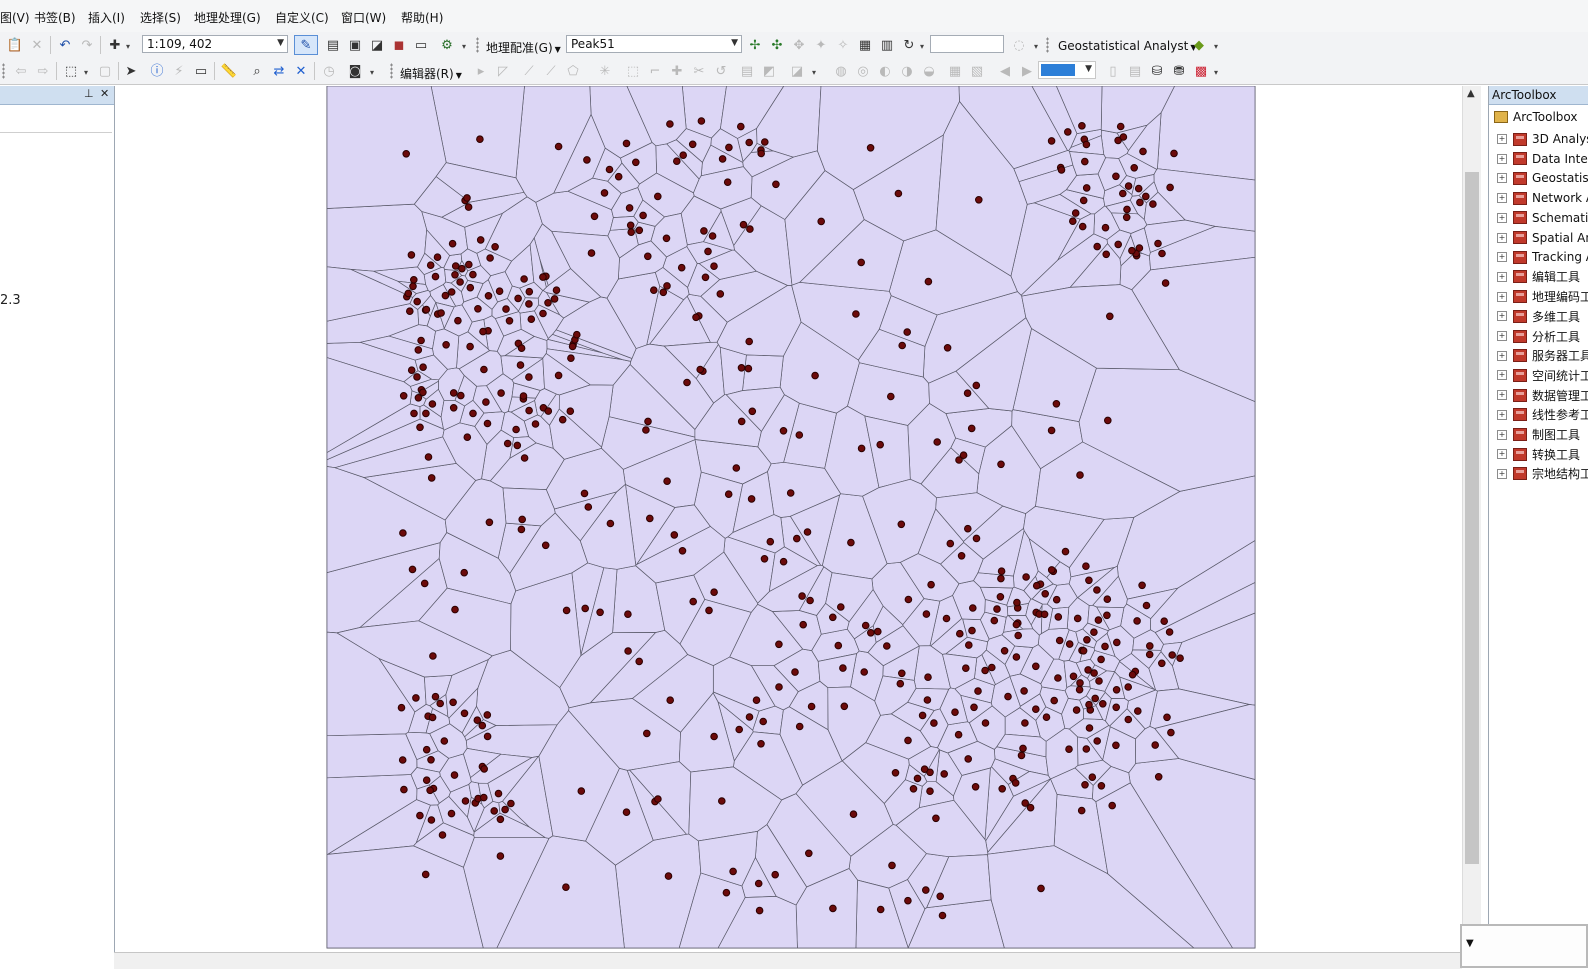 Image resolution: width=1588 pixels, height=969 pixels. What do you see at coordinates (1542, 198) in the screenshot?
I see `toolbox-item: + Network Analyst Tools` at bounding box center [1542, 198].